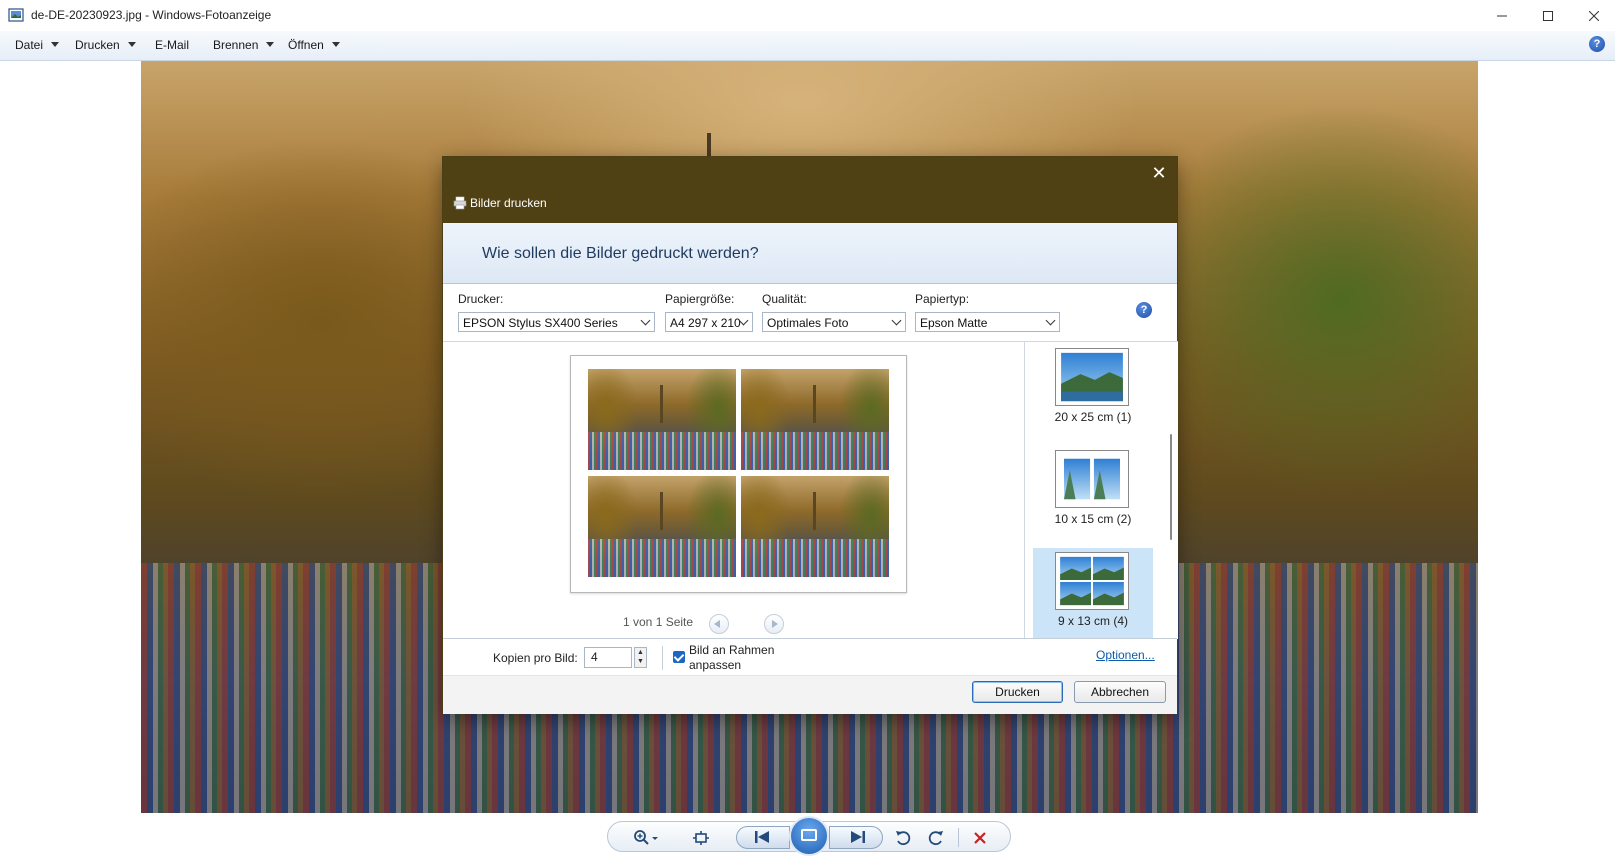 Image resolution: width=1615 pixels, height=868 pixels. Describe the element at coordinates (1171, 487) in the screenshot. I see `layout-scrollbar` at that location.